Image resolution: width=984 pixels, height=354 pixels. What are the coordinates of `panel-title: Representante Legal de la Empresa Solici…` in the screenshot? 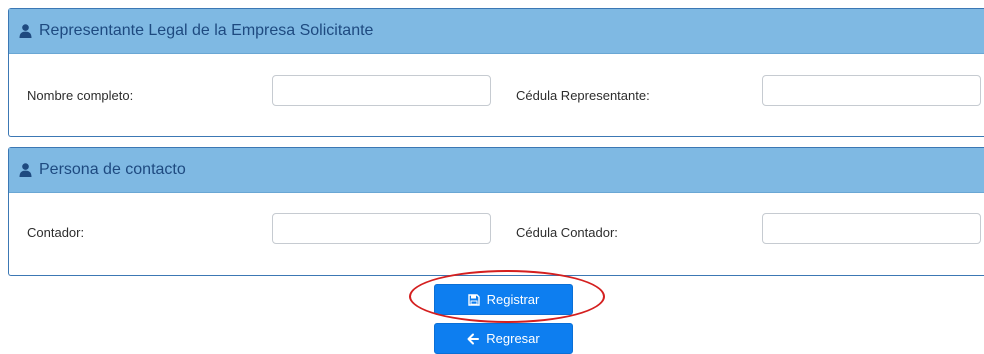 It's located at (206, 30).